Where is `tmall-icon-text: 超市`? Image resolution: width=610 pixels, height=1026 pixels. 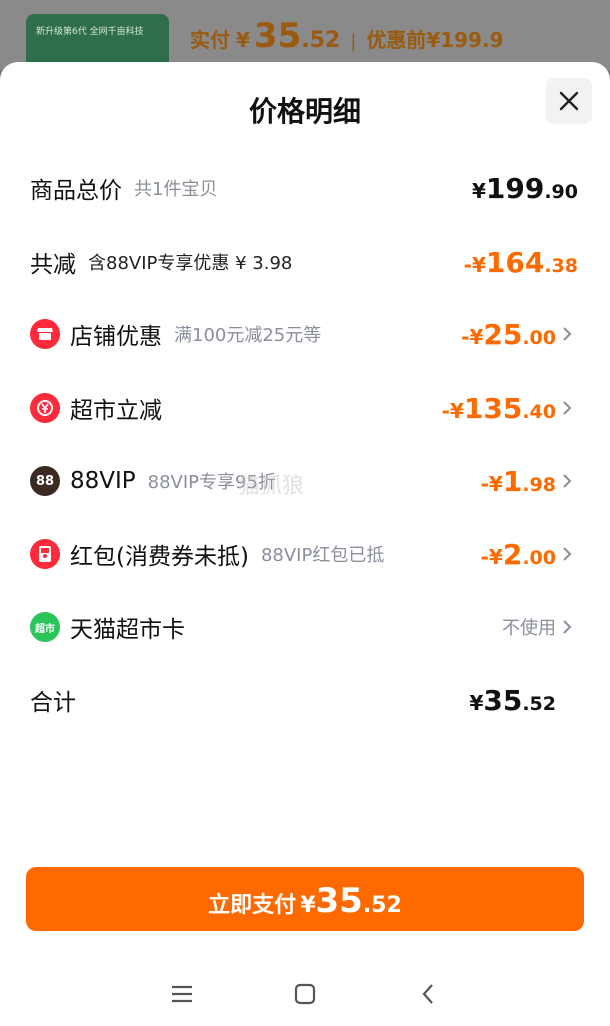
tmall-icon-text: 超市 is located at coordinates (45, 629).